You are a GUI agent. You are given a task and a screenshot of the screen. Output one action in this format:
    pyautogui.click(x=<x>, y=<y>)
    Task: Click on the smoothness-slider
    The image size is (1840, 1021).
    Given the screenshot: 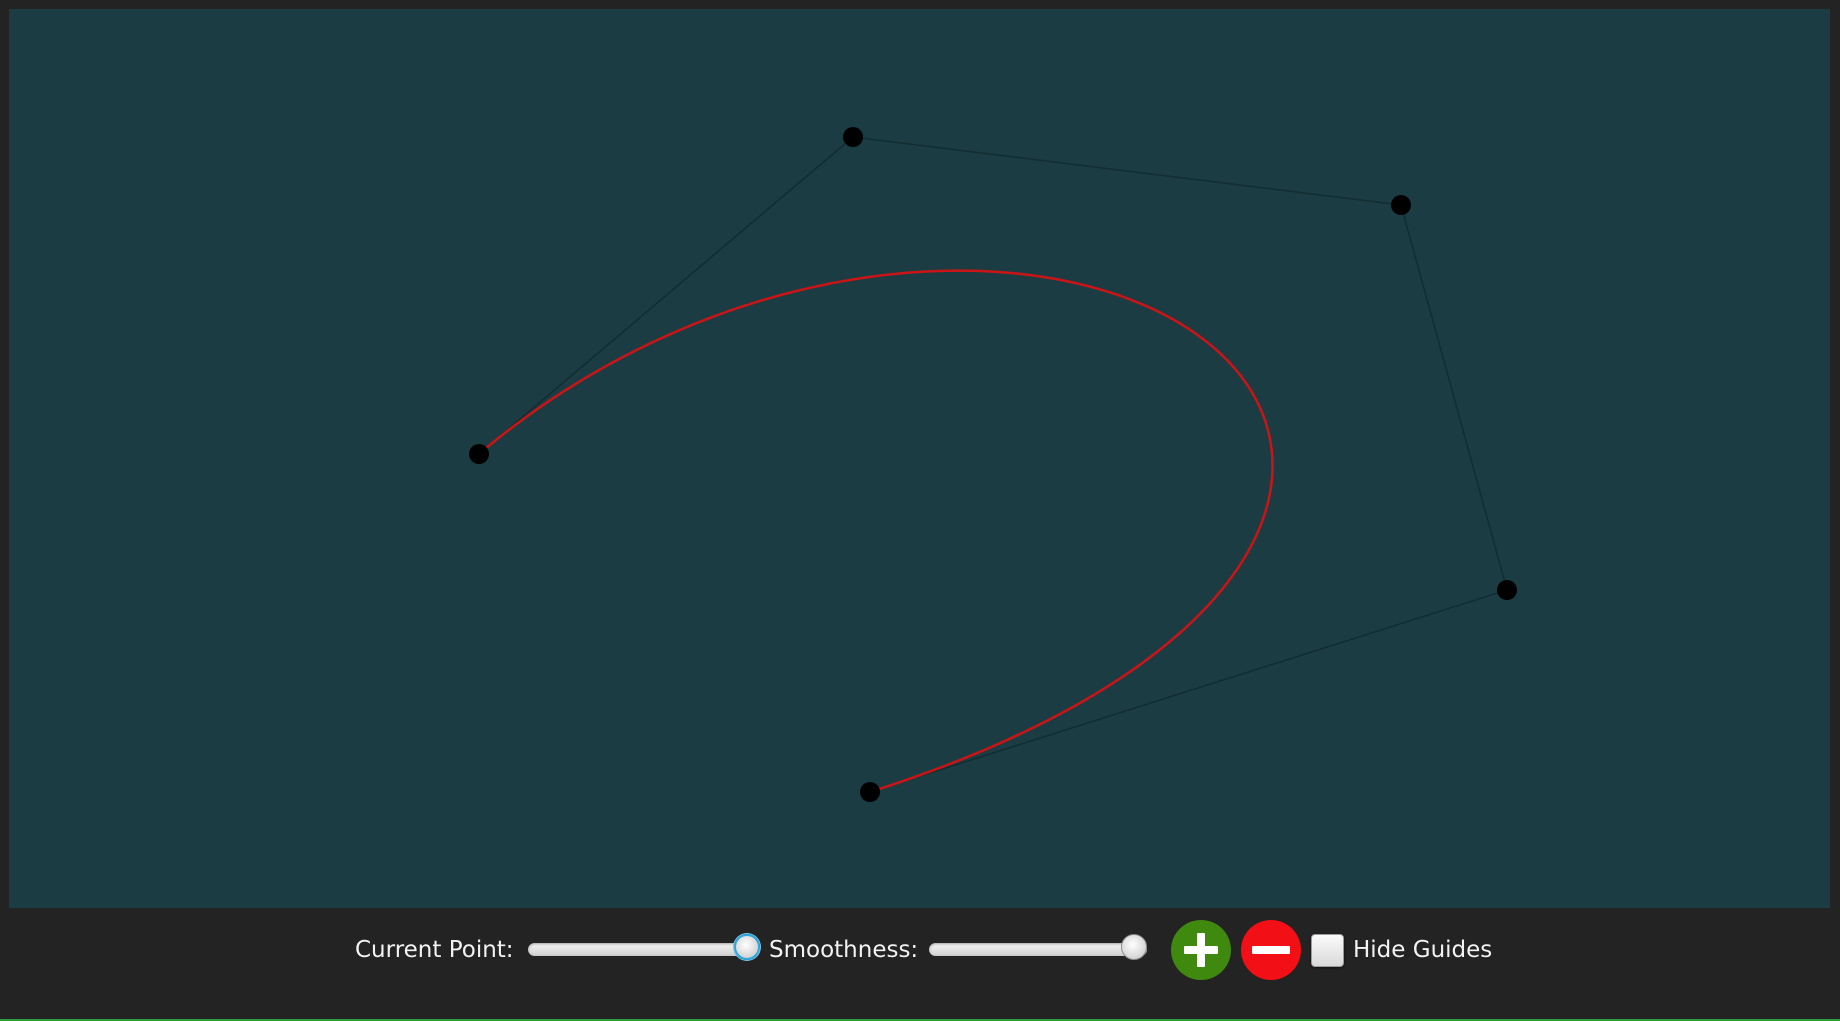 What is the action you would take?
    pyautogui.click(x=1038, y=950)
    